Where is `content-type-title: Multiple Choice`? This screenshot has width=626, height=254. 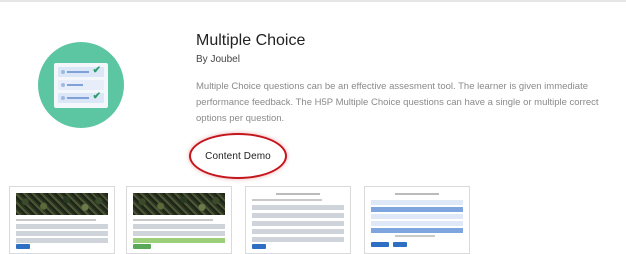 content-type-title: Multiple Choice is located at coordinates (251, 40).